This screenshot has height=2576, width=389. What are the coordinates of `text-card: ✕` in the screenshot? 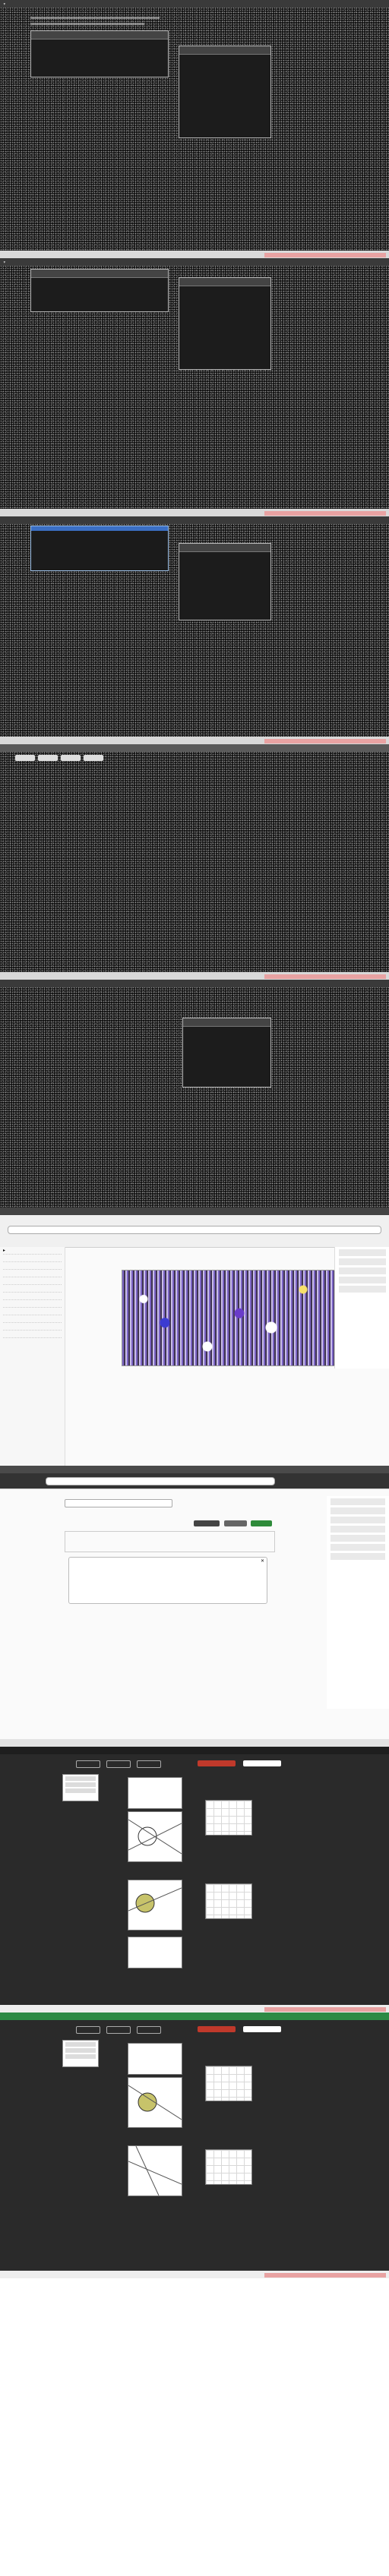 It's located at (167, 1580).